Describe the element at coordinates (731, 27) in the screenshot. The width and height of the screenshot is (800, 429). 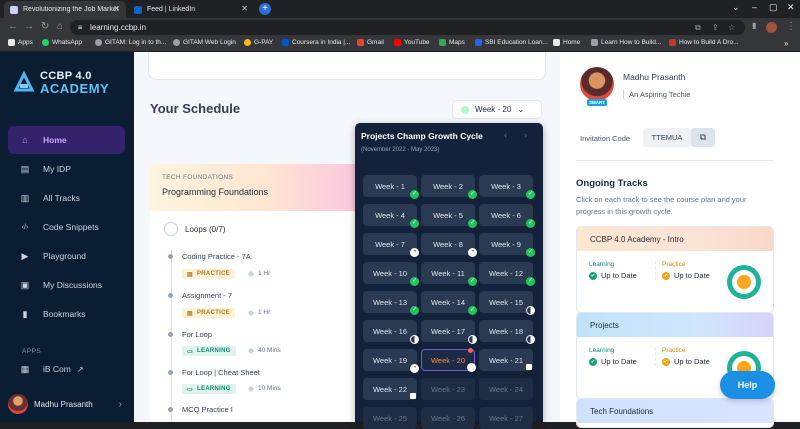
I see `bookmark-star-icon: ☆` at that location.